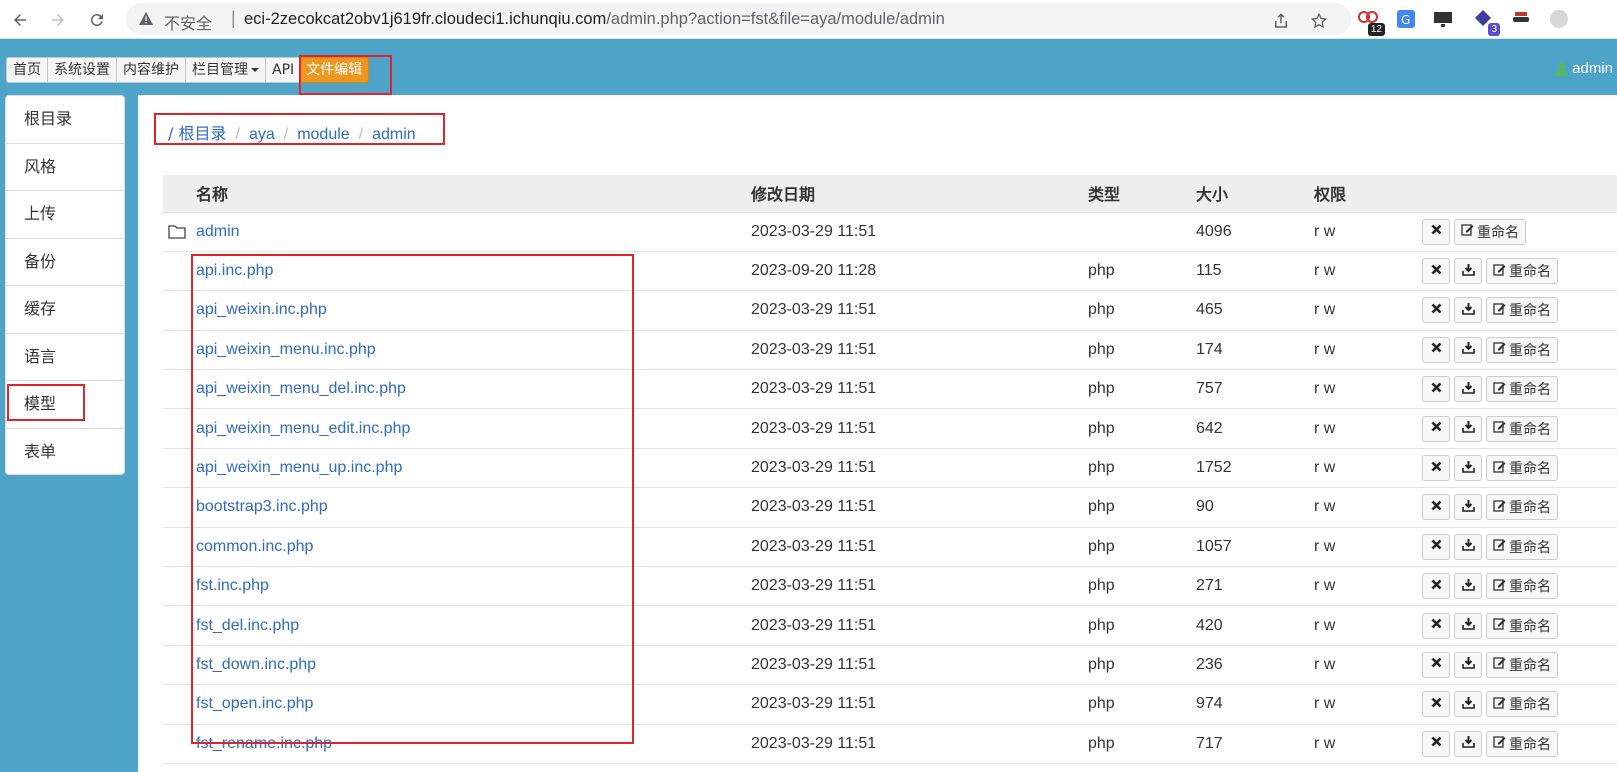  Describe the element at coordinates (256, 664) in the screenshot. I see `file-name-link: fst_down.inc.php` at that location.